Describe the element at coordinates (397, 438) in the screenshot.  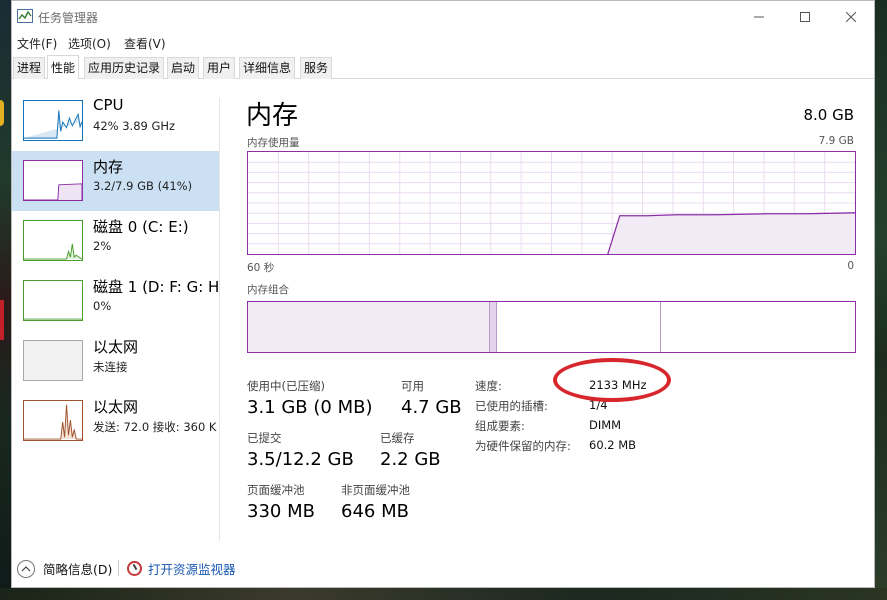
I see `cached-label: 已缓存` at that location.